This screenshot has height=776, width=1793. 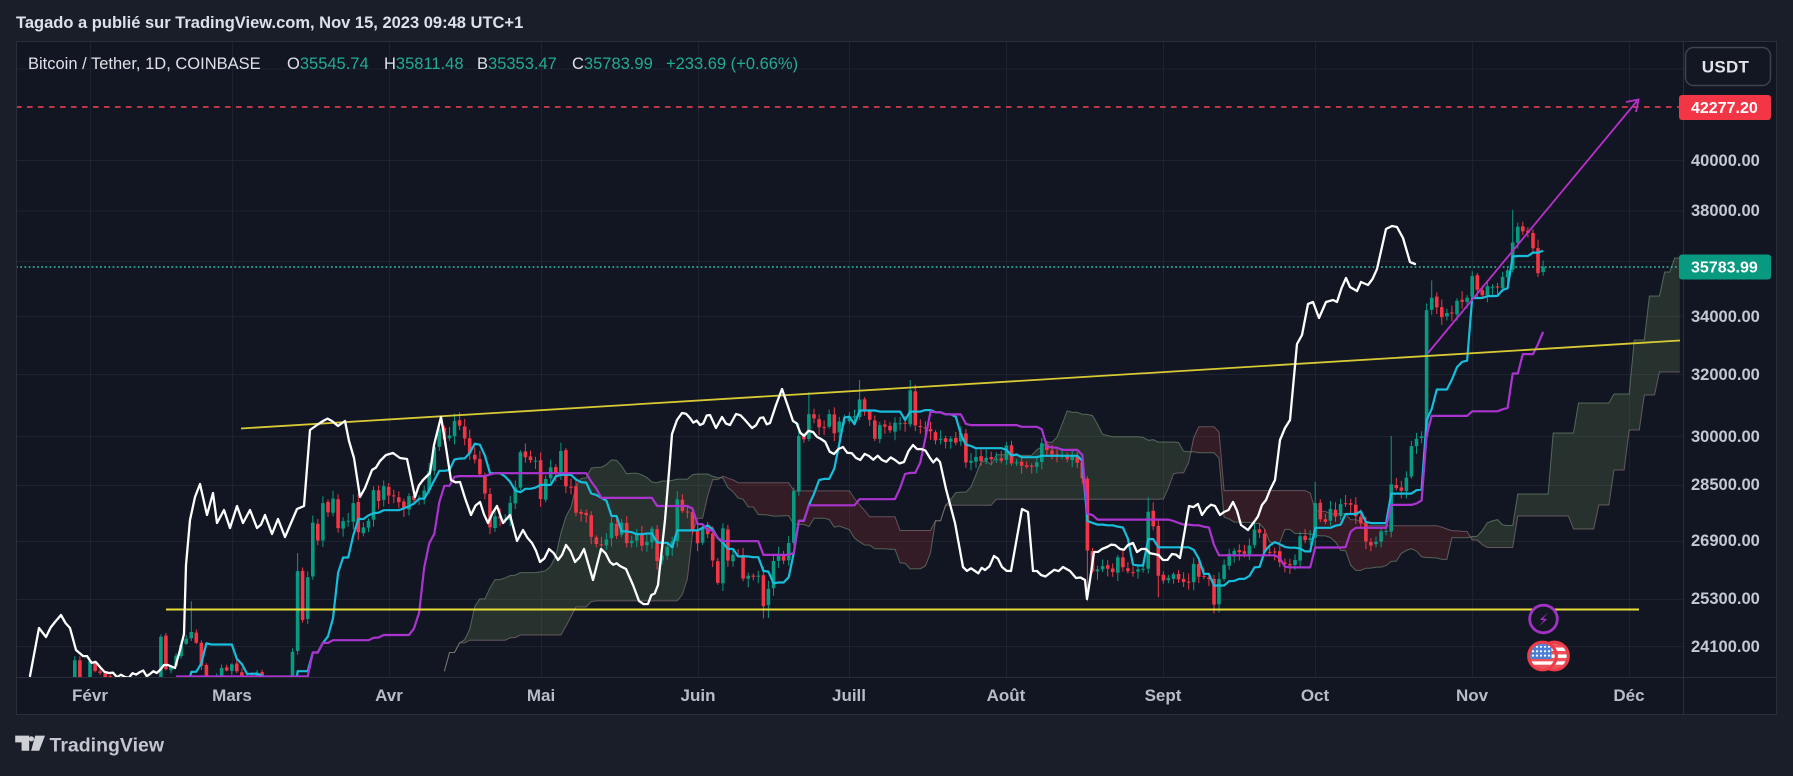 What do you see at coordinates (517, 64) in the screenshot?
I see `svg-text: B35353.47` at bounding box center [517, 64].